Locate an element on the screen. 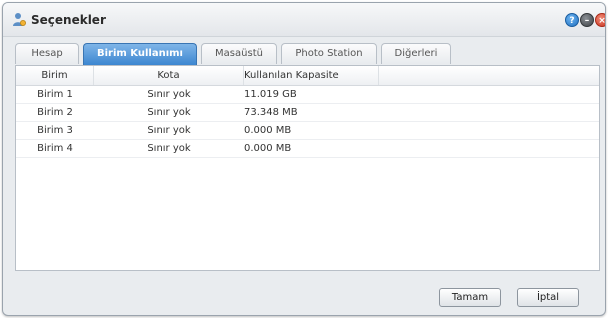 This screenshot has height=318, width=608. table-row: Birim 2 Sınır yok 73.348 MB is located at coordinates (307, 113).